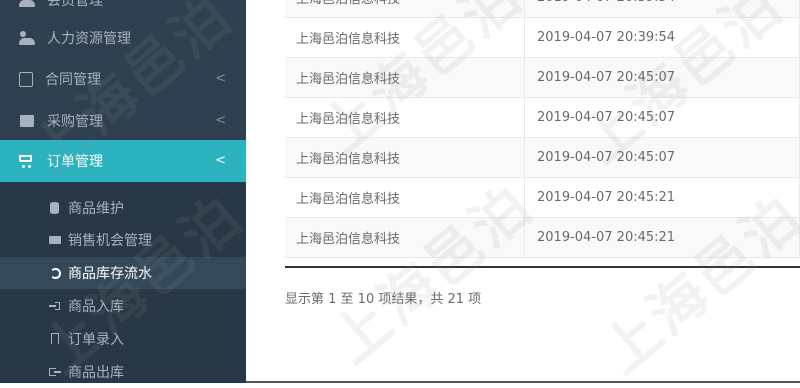  Describe the element at coordinates (55, 372) in the screenshot. I see `export-icon` at that location.